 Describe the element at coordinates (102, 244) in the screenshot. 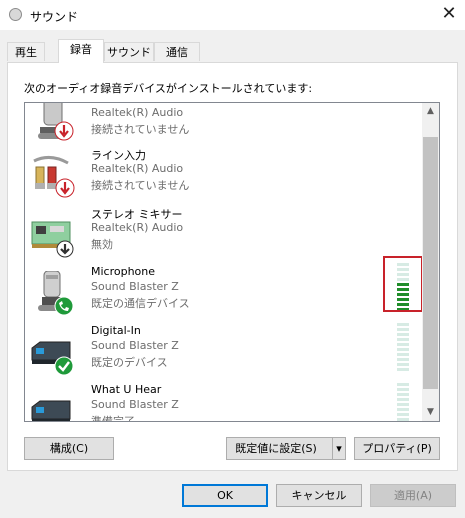

I see `device-status: 無効` at that location.